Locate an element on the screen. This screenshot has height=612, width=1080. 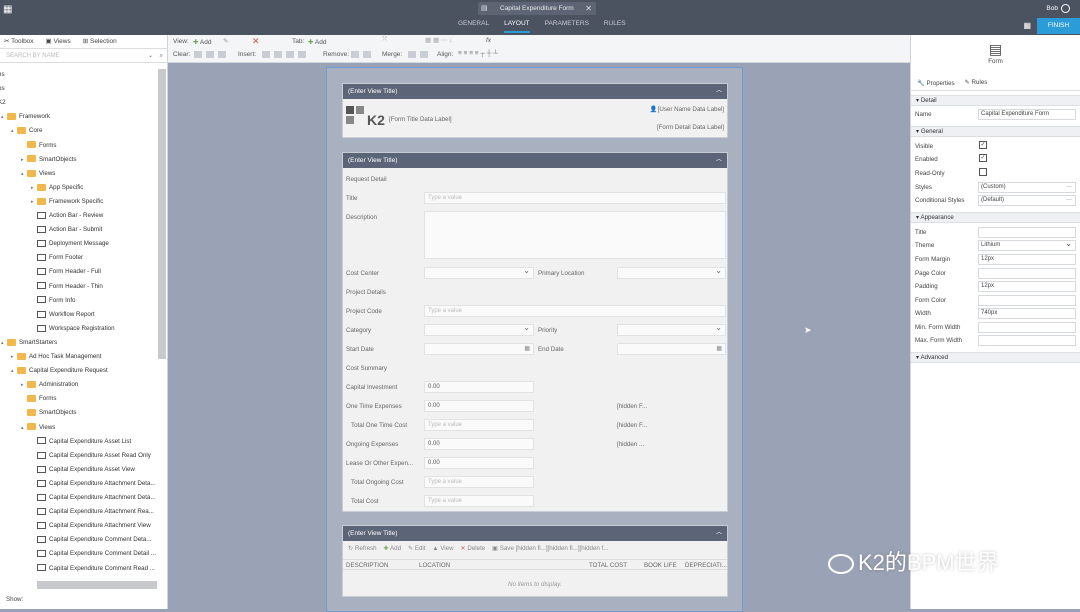
capital-investment-input: 0.00 is located at coordinates (479, 387).